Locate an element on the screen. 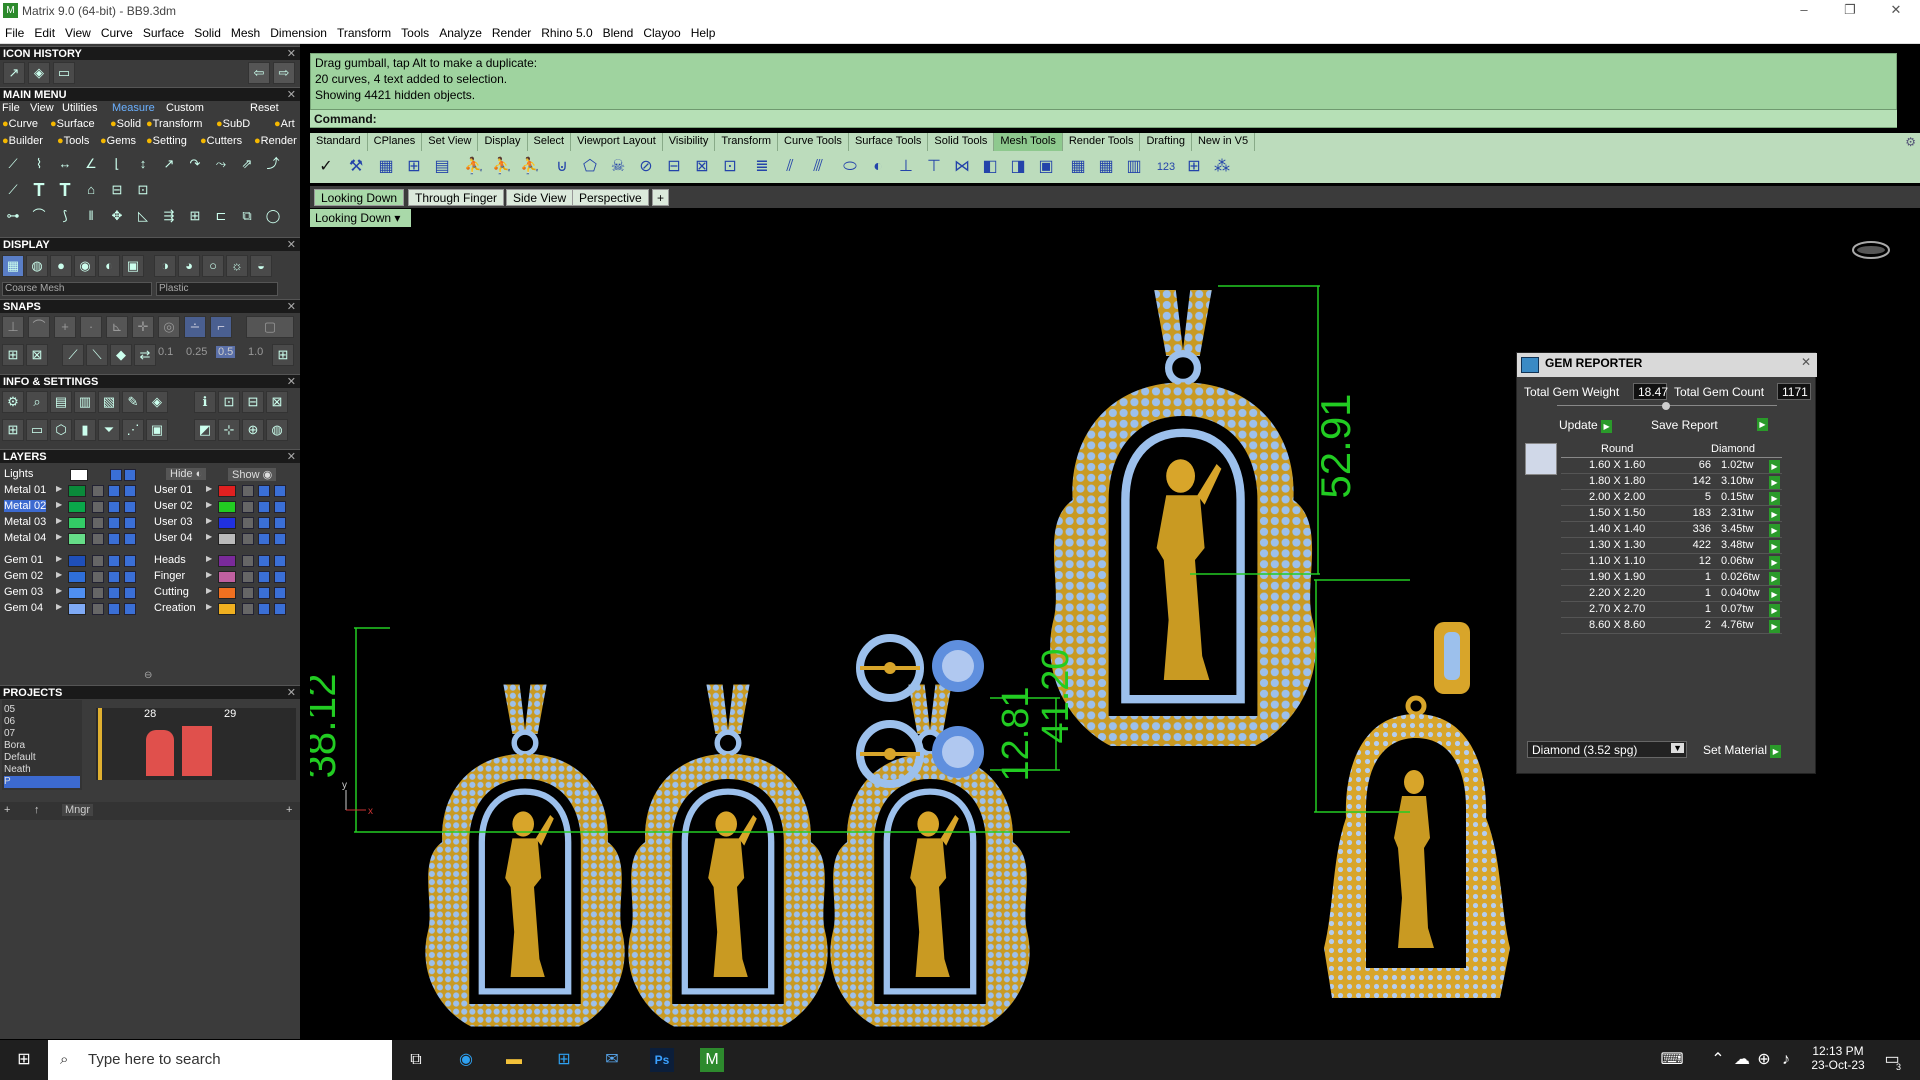 Image resolution: width=1920 pixels, height=1080 pixels. gem-row: 1.60 X 1.60 66 1.02tw ▶ is located at coordinates (1671, 466).